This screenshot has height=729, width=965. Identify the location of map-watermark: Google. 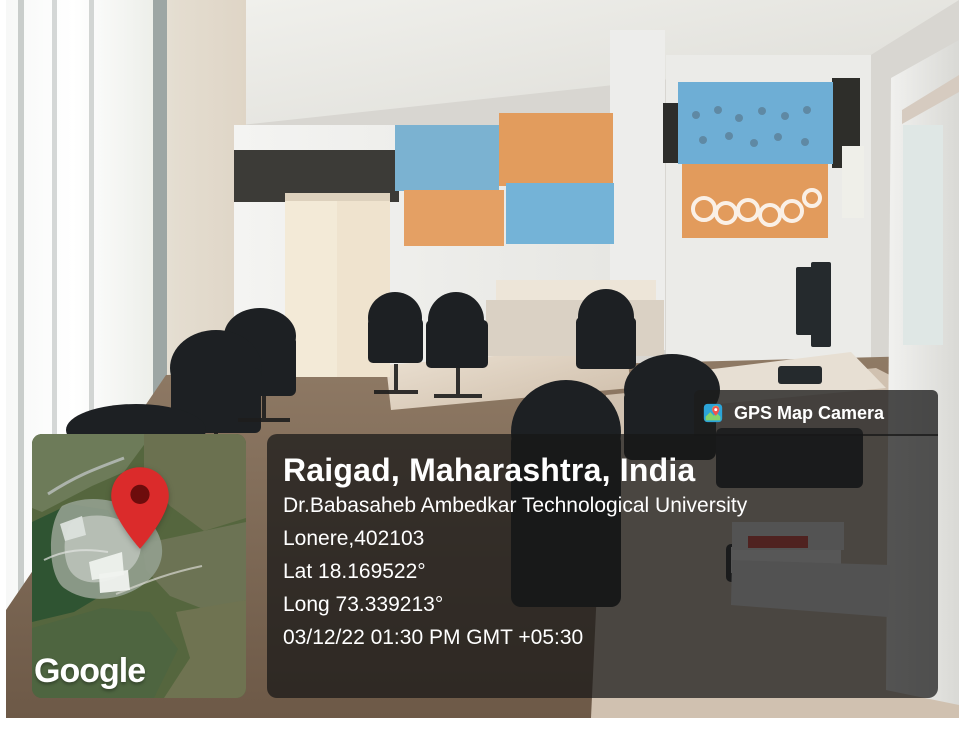
(90, 671).